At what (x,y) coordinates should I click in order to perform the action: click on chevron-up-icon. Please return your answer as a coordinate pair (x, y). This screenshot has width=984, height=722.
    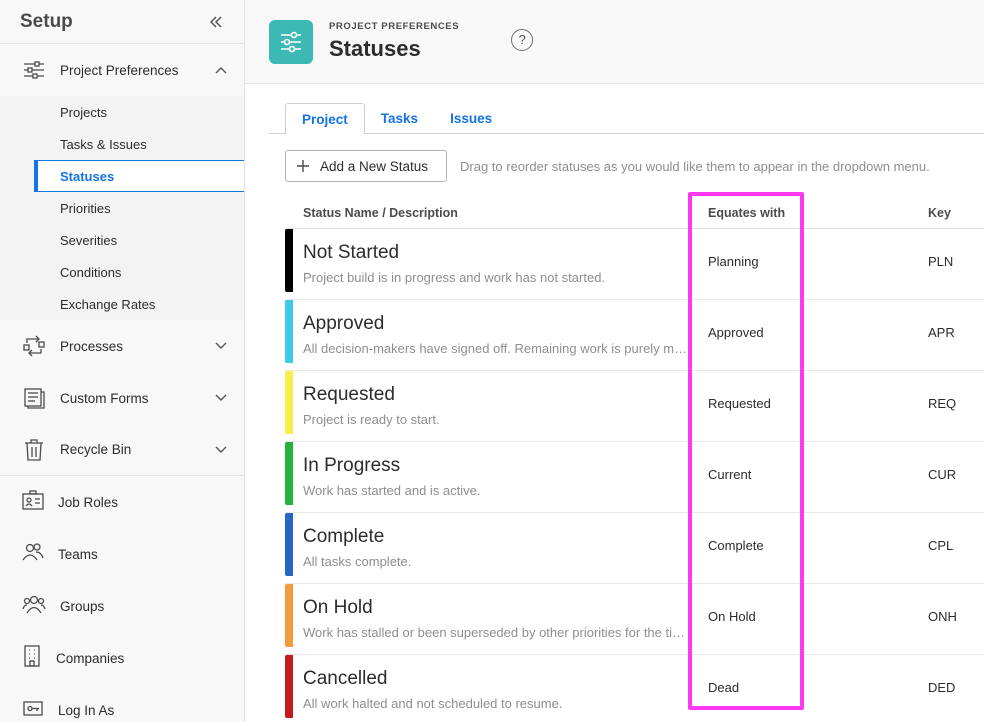
    Looking at the image, I should click on (221, 70).